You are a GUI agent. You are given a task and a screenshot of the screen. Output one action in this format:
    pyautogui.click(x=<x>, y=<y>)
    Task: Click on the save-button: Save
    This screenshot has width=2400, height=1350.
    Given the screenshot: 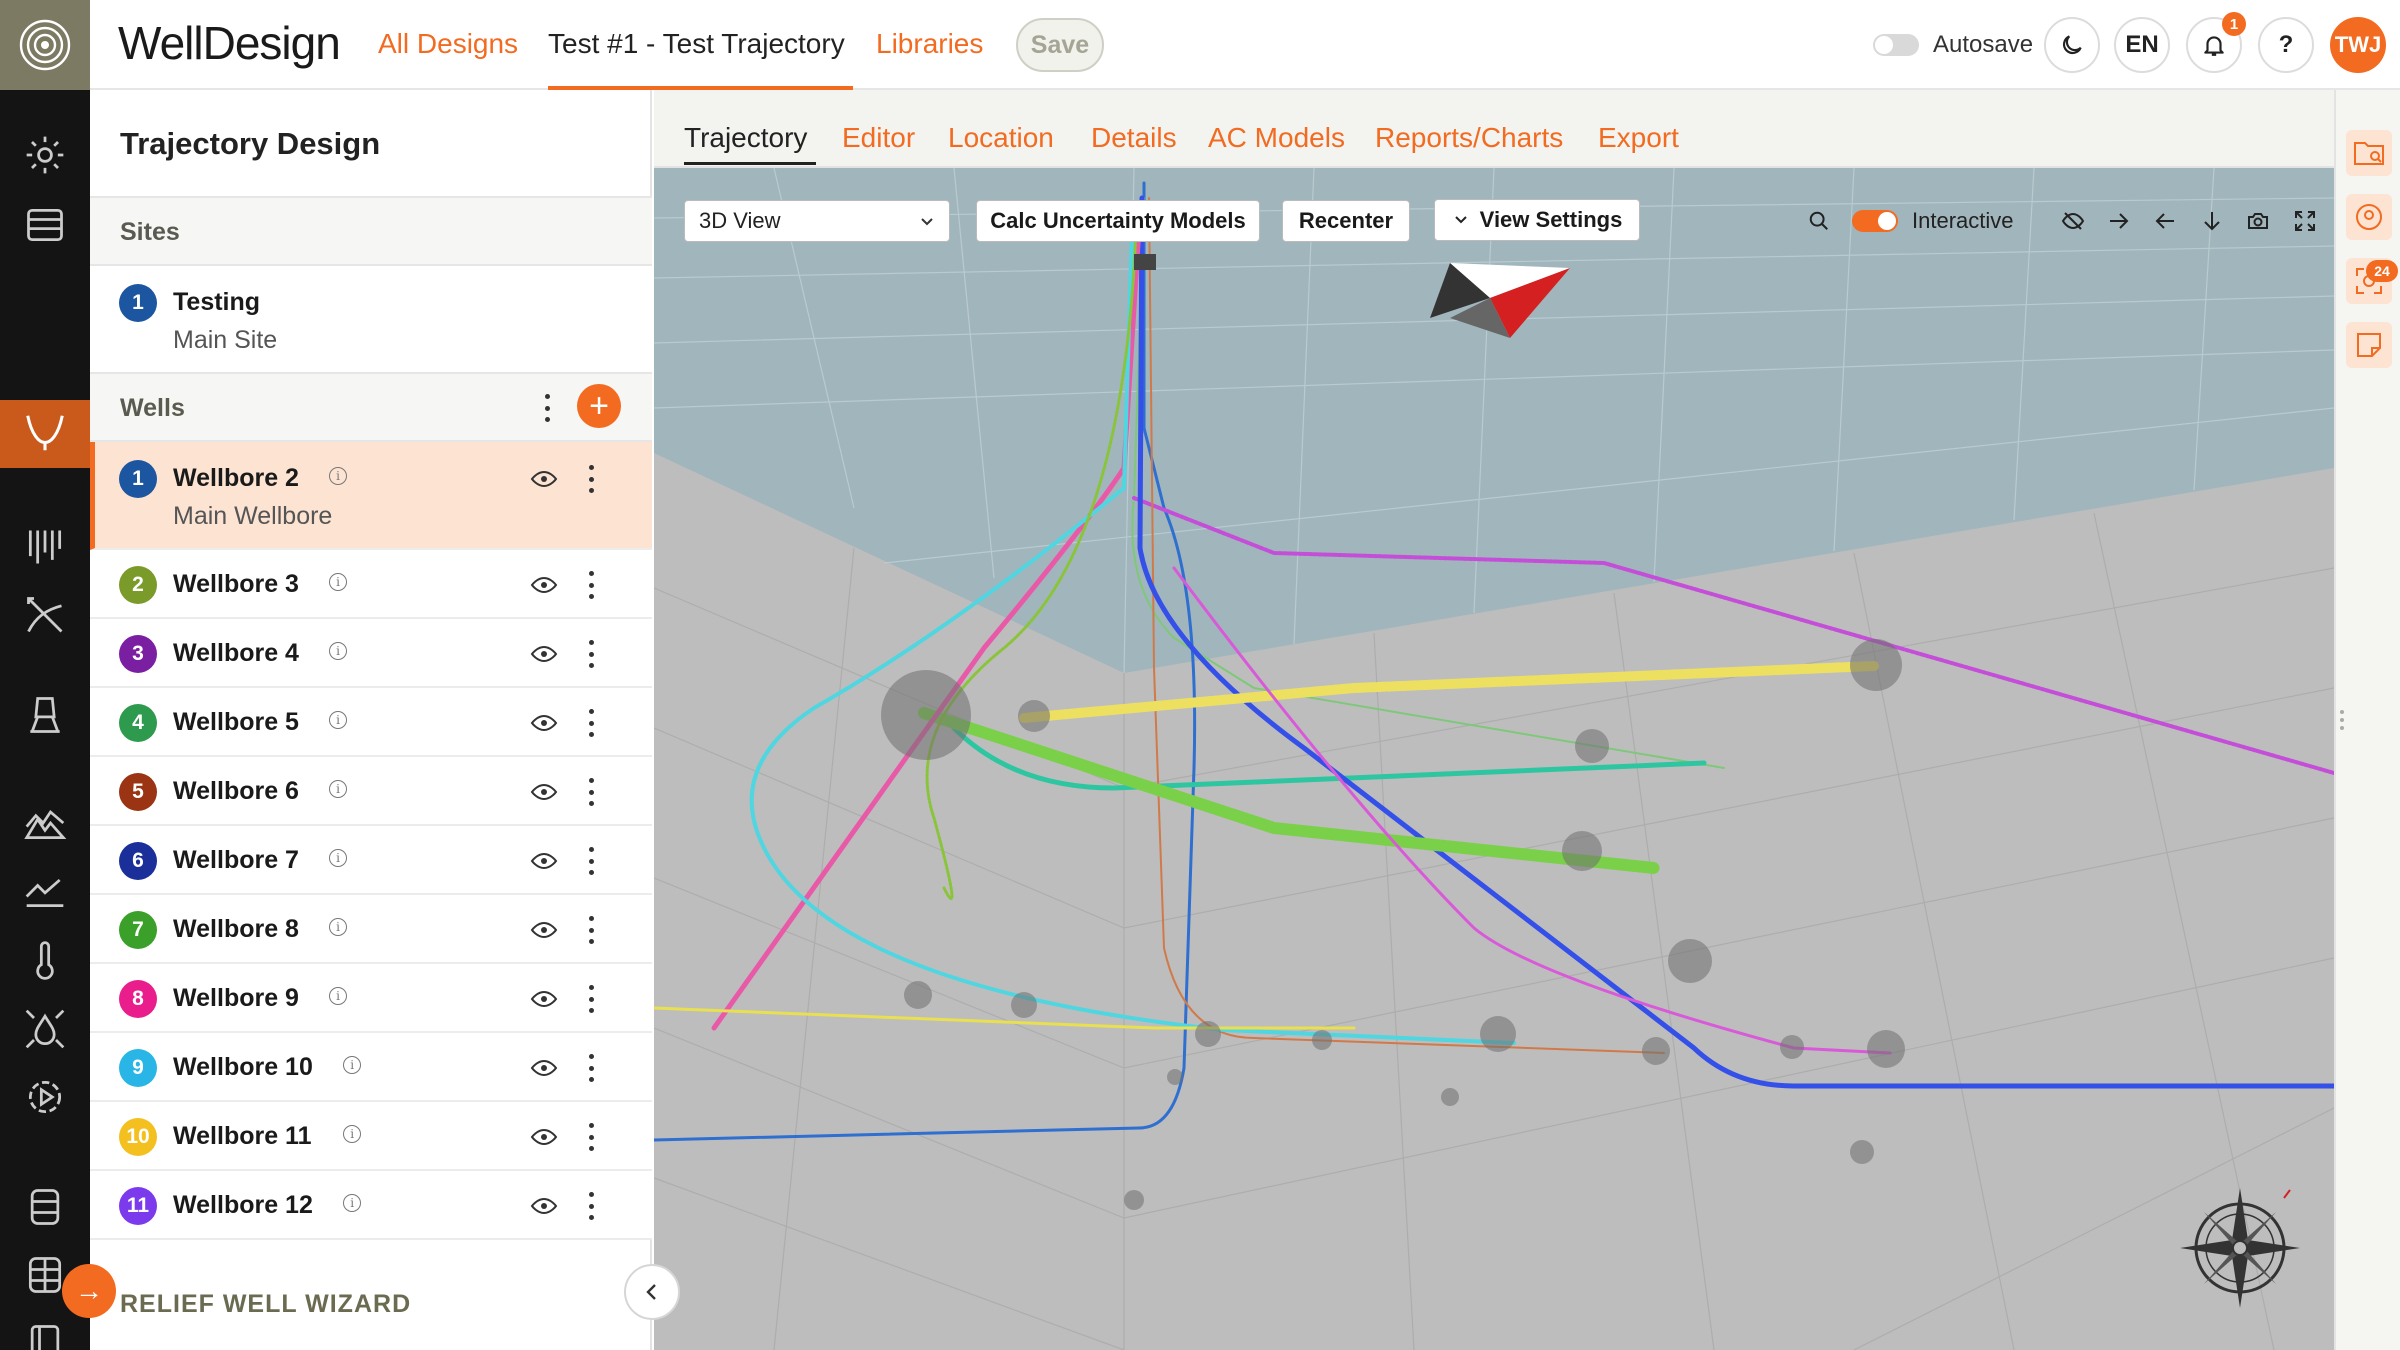 What is the action you would take?
    pyautogui.click(x=1060, y=45)
    